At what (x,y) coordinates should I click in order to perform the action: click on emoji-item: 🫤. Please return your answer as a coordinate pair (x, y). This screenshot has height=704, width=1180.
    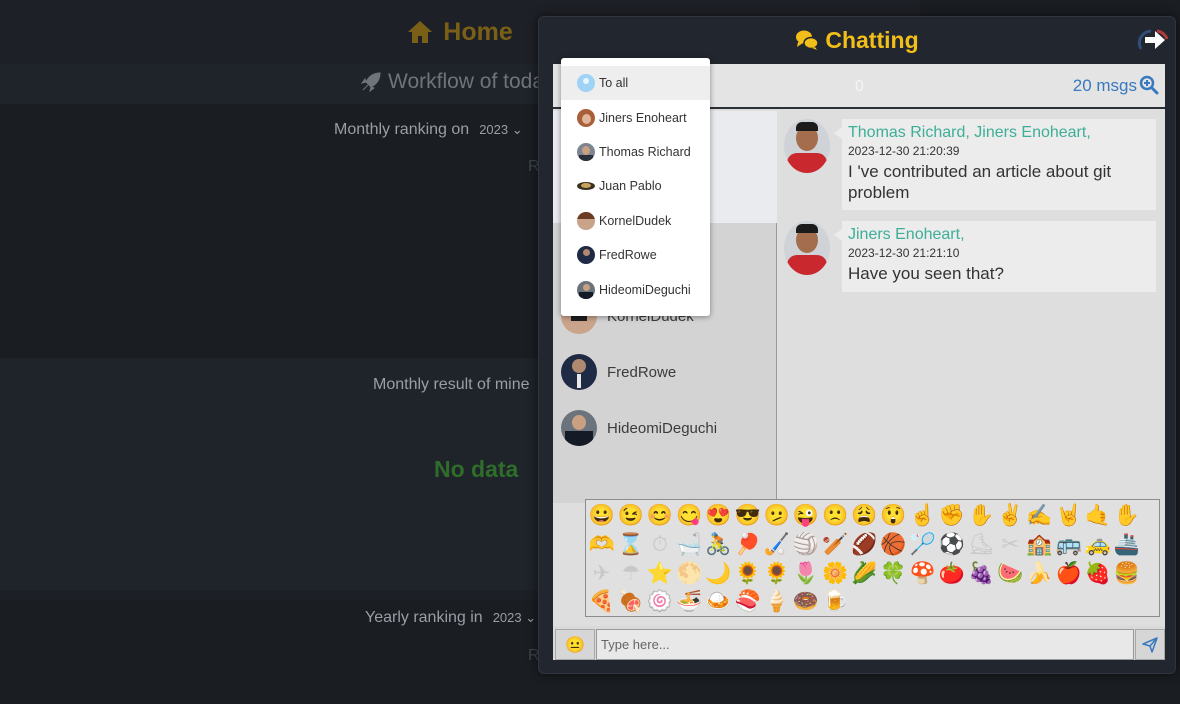
    Looking at the image, I should click on (776, 516).